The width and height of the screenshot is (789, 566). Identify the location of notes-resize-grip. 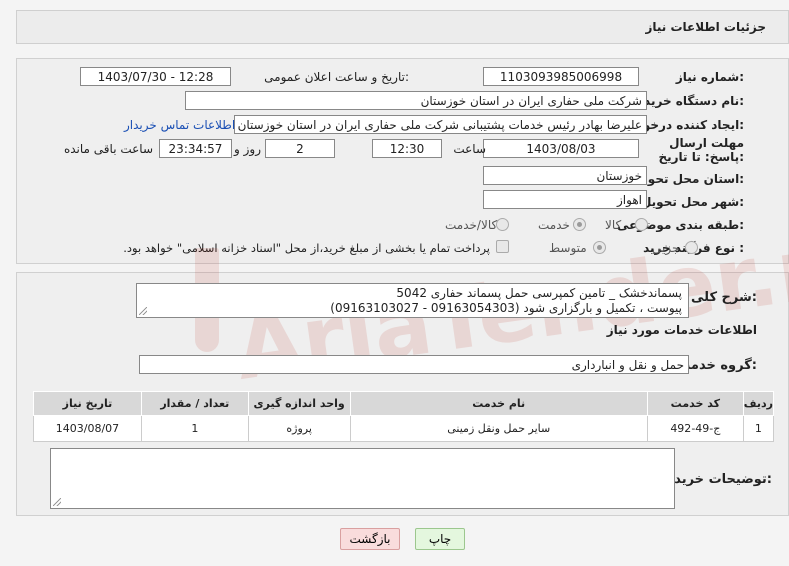
(57, 502).